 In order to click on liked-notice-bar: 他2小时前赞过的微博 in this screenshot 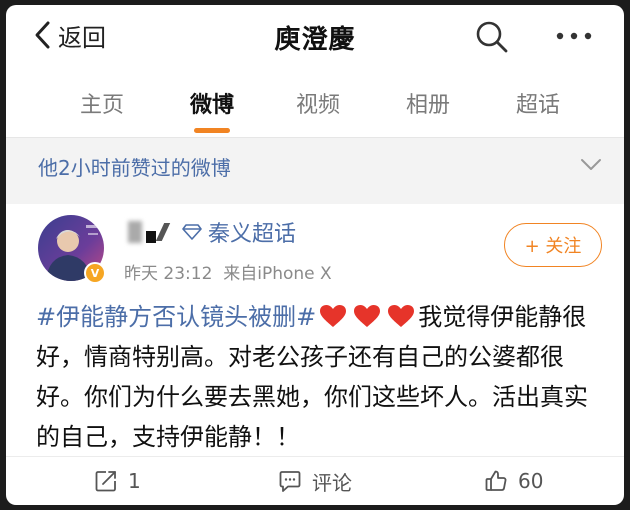, I will do `click(315, 166)`.